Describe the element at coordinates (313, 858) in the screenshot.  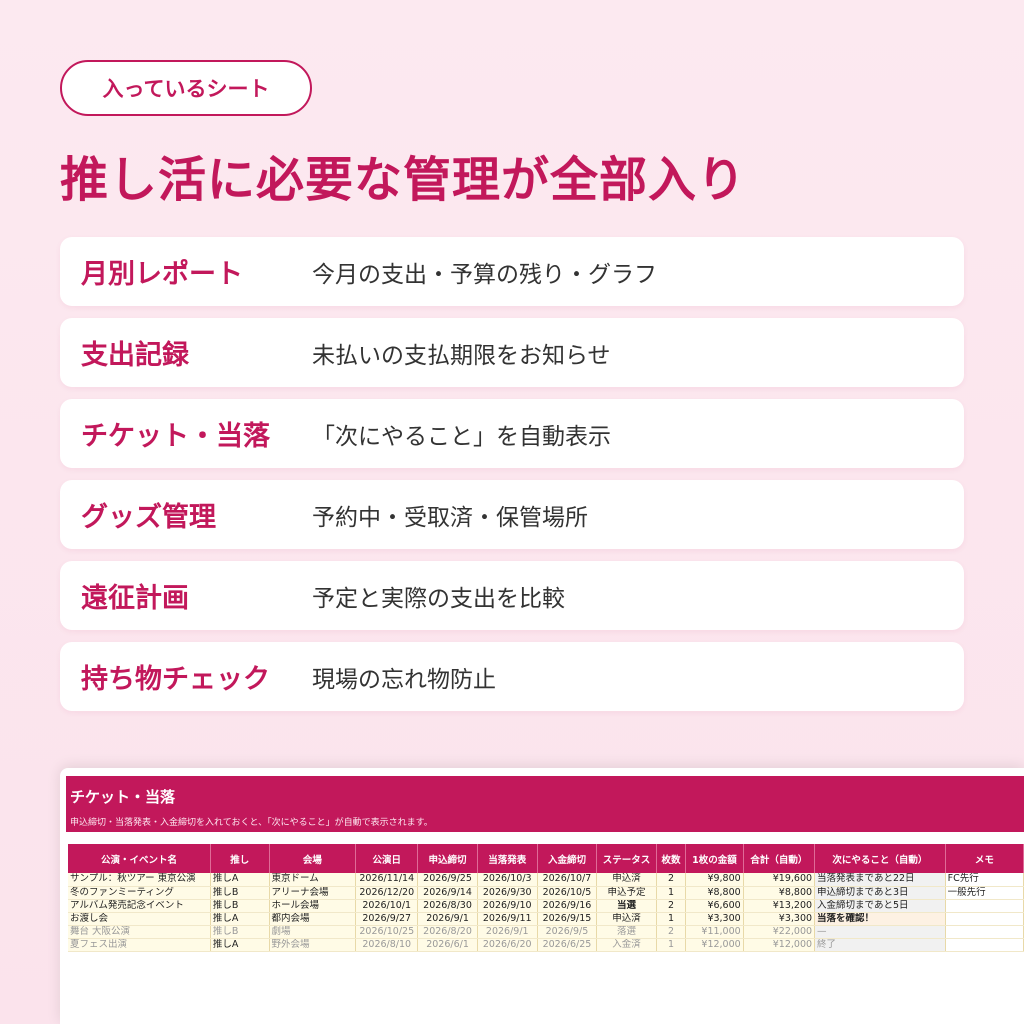
I see `column-header: 会場` at that location.